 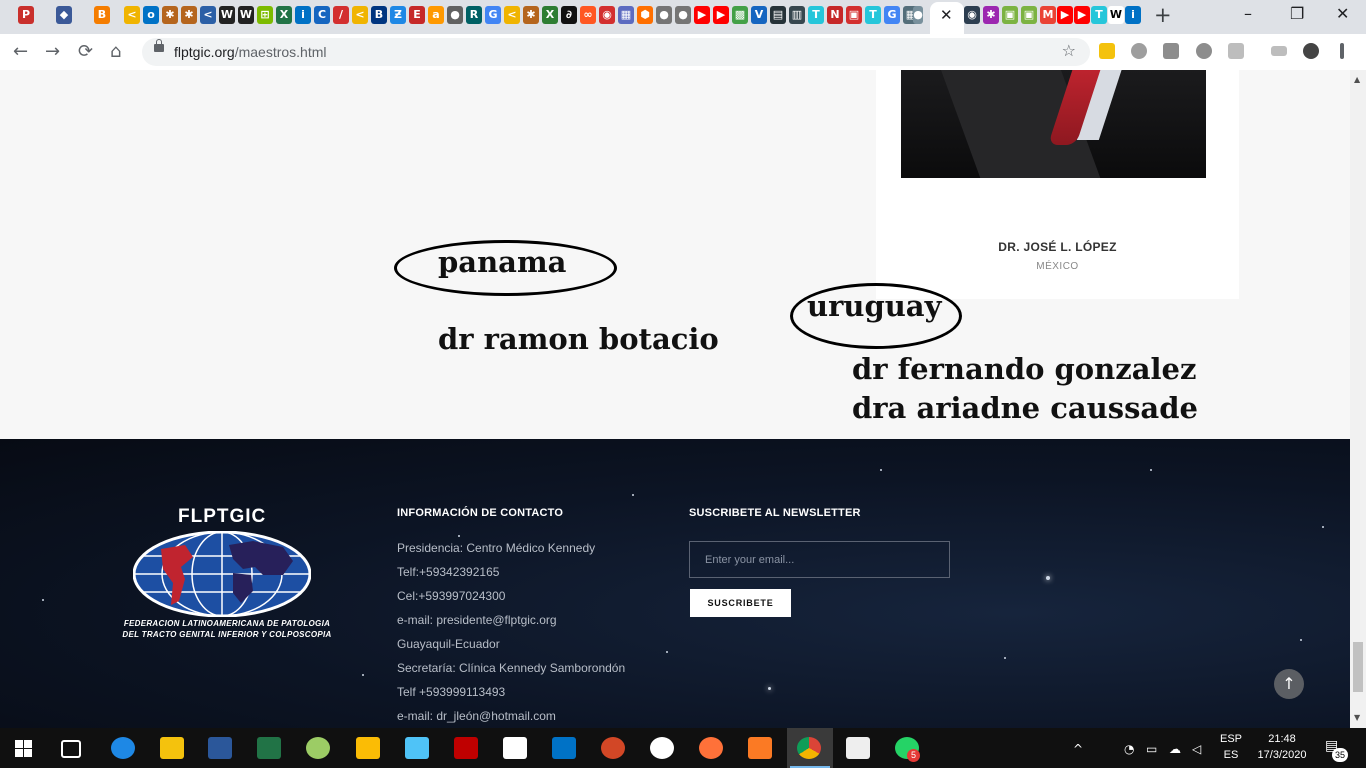 What do you see at coordinates (1078, 749) in the screenshot?
I see `show-hidden-icons: ^` at bounding box center [1078, 749].